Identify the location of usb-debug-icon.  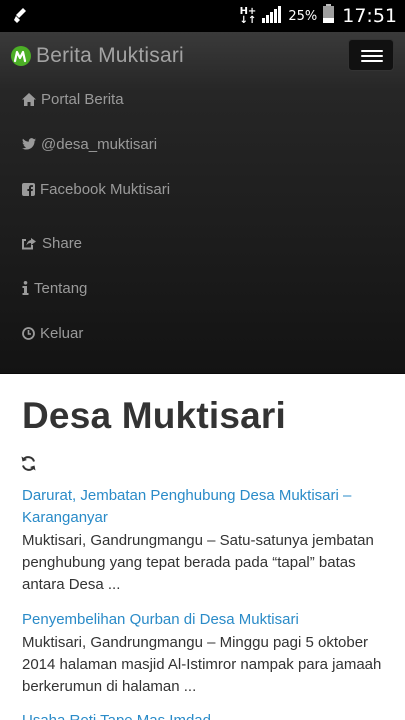
(21, 18).